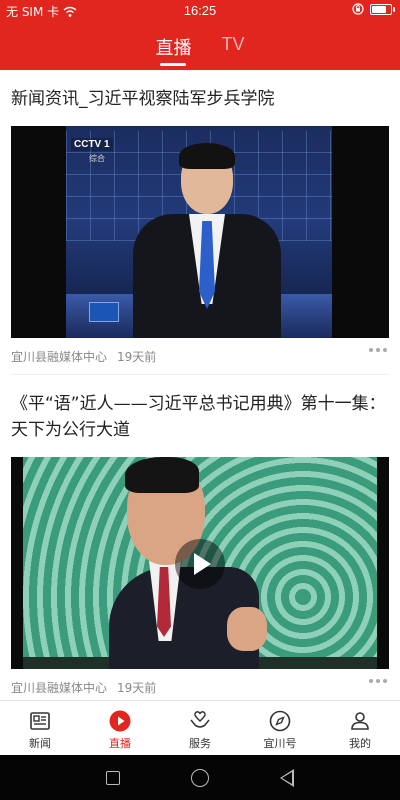  Describe the element at coordinates (112, 777) in the screenshot. I see `recents-square-icon` at that location.